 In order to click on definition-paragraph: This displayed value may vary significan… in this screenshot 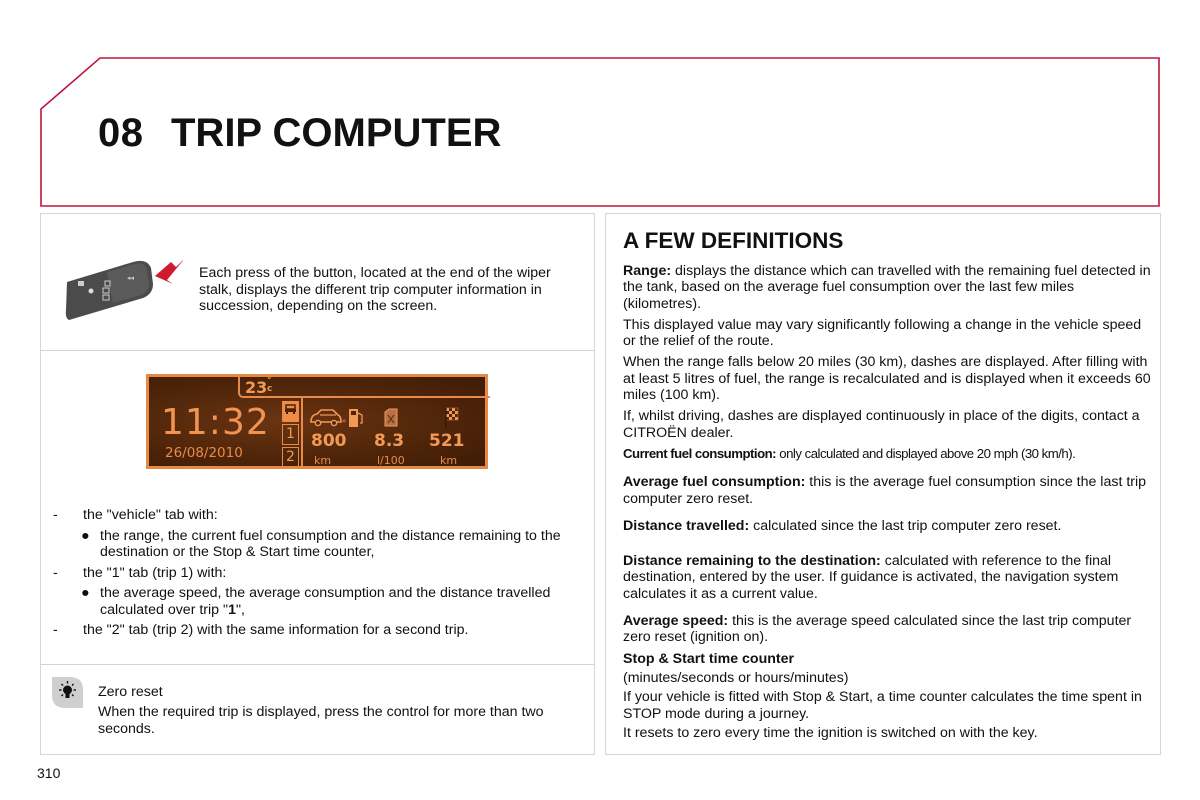, I will do `click(882, 333)`.